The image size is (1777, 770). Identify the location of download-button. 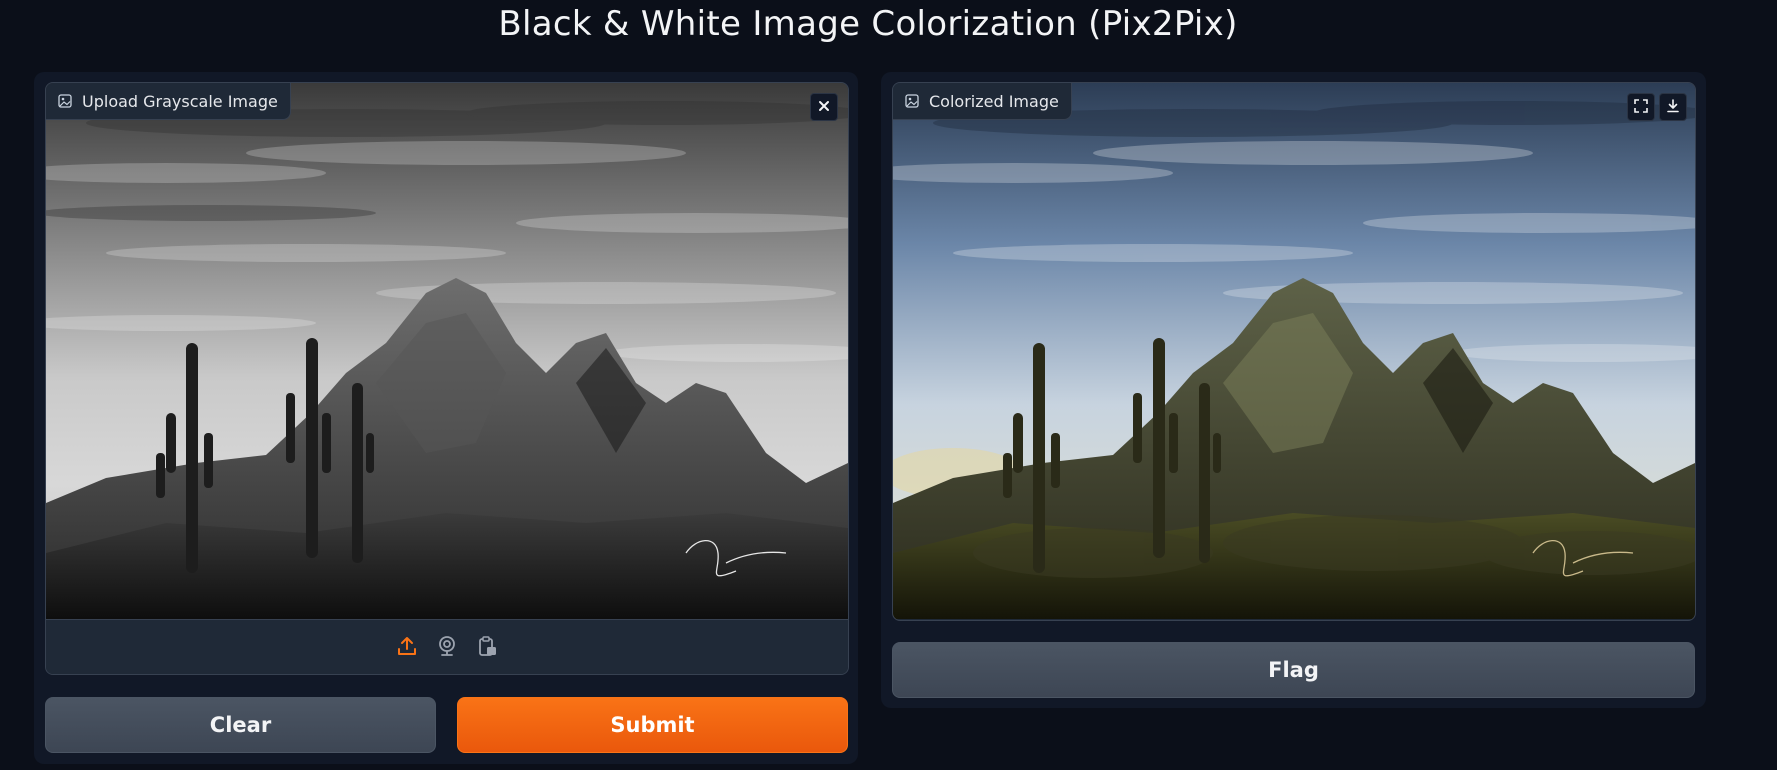
(1673, 107).